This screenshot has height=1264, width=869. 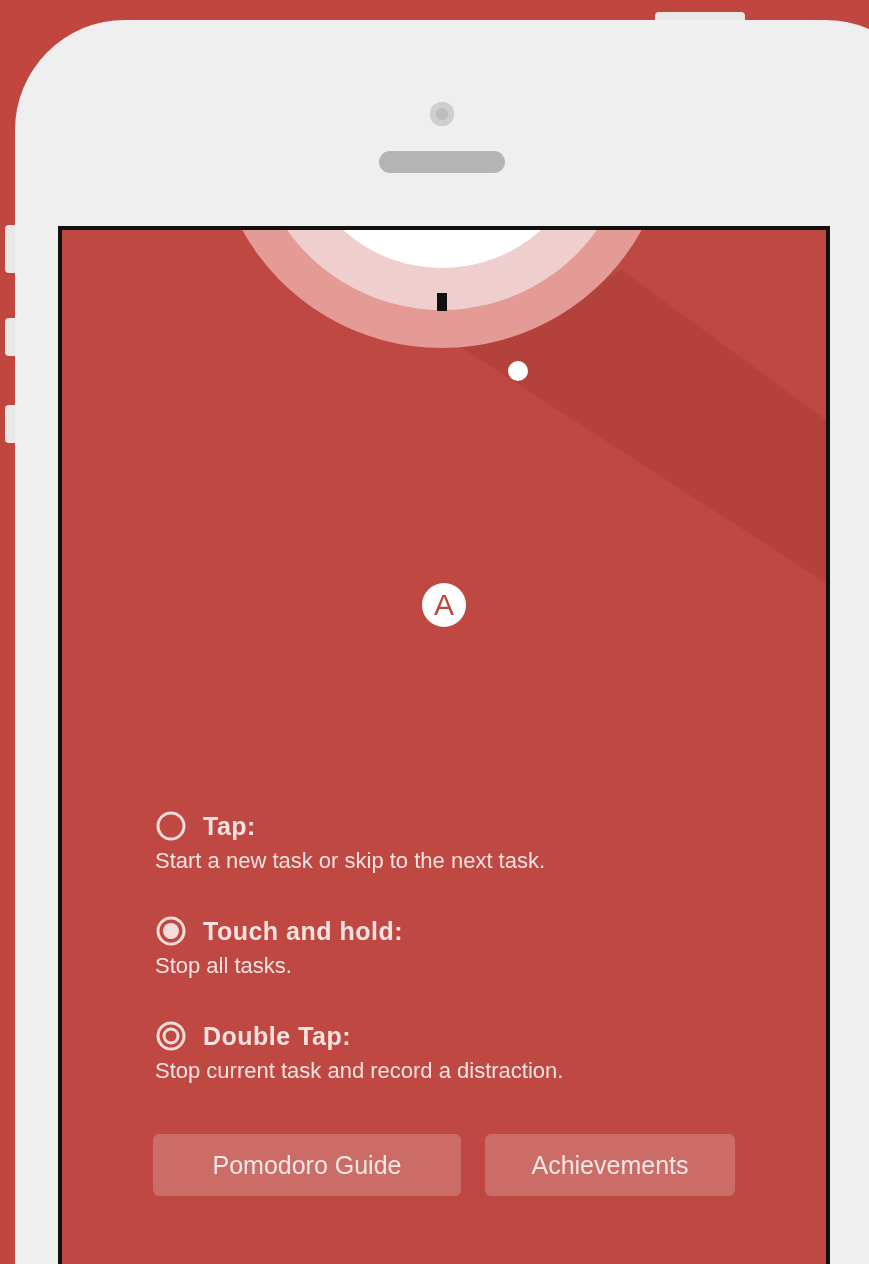 What do you see at coordinates (171, 931) in the screenshot?
I see `dot-in-ring-icon` at bounding box center [171, 931].